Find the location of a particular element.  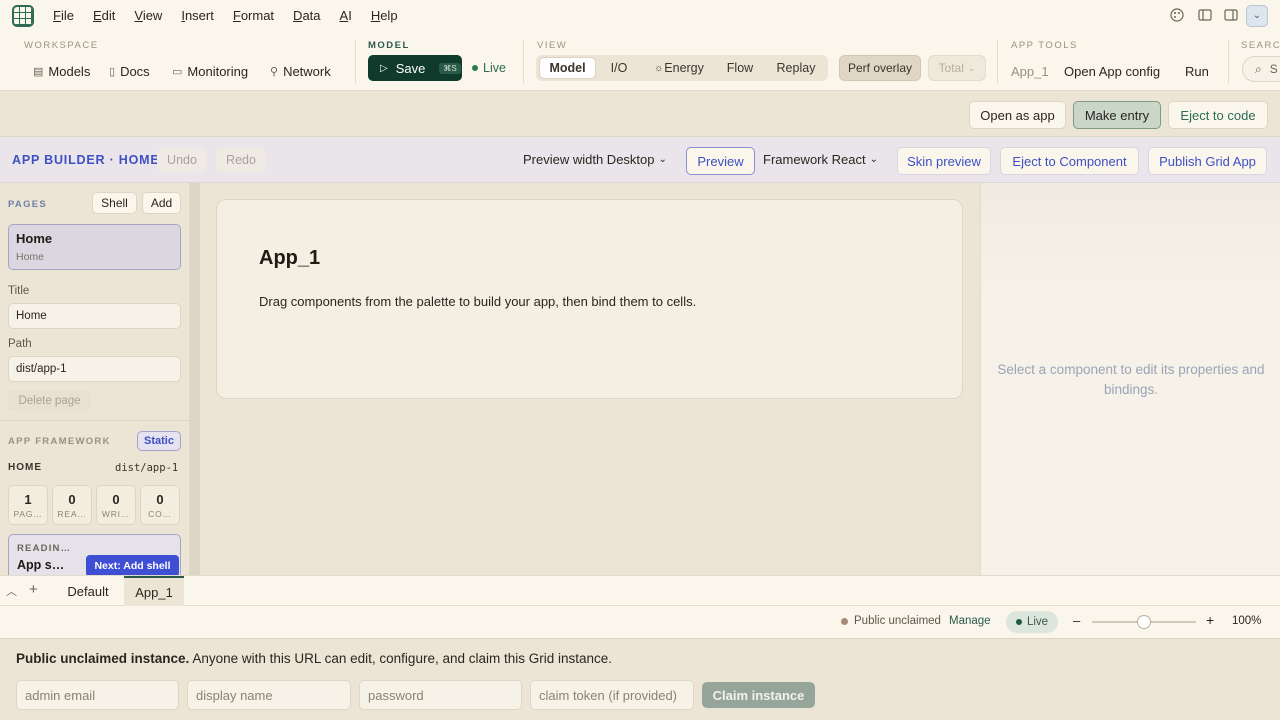

zoom-in-button: + is located at coordinates (1210, 620).